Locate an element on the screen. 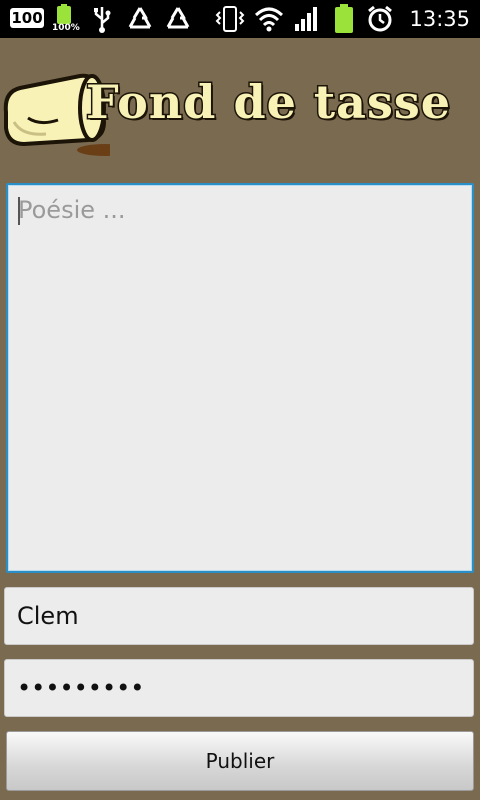 The height and width of the screenshot is (800, 480). status-bar: 100 100% 13:35 is located at coordinates (240, 19).